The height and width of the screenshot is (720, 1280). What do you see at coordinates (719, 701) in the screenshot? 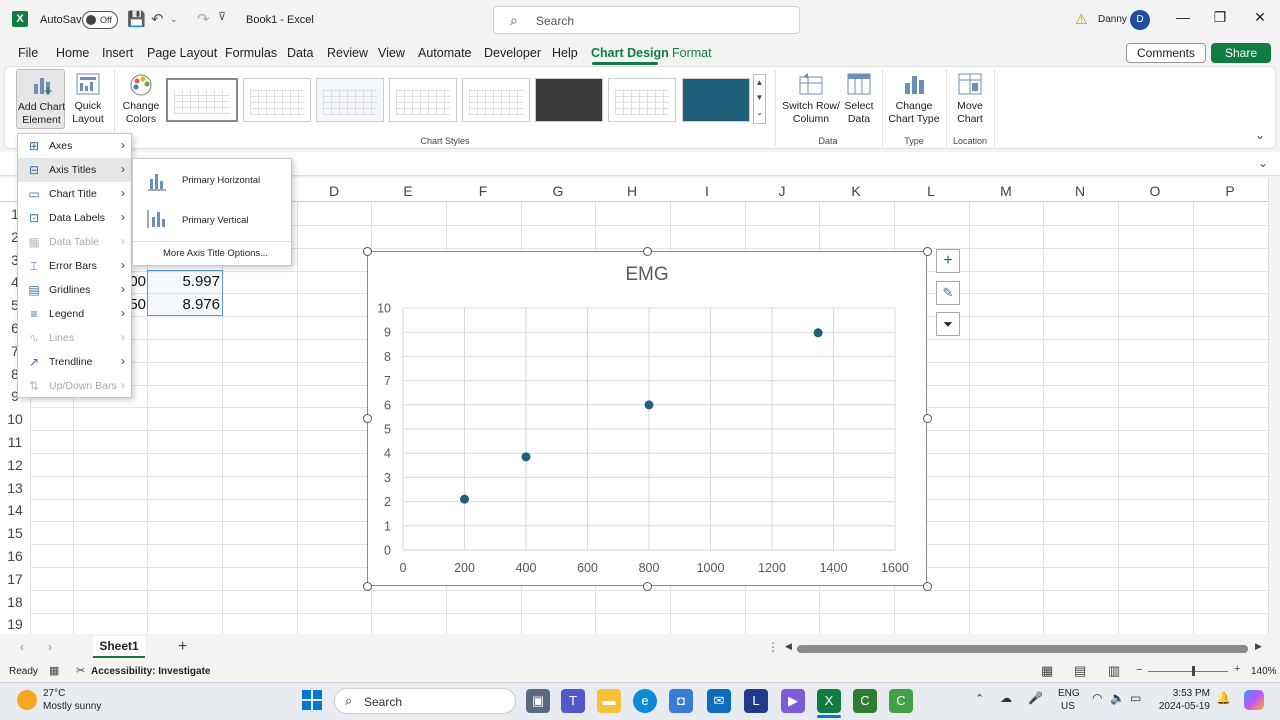
I see `mail-icon: ✉` at bounding box center [719, 701].